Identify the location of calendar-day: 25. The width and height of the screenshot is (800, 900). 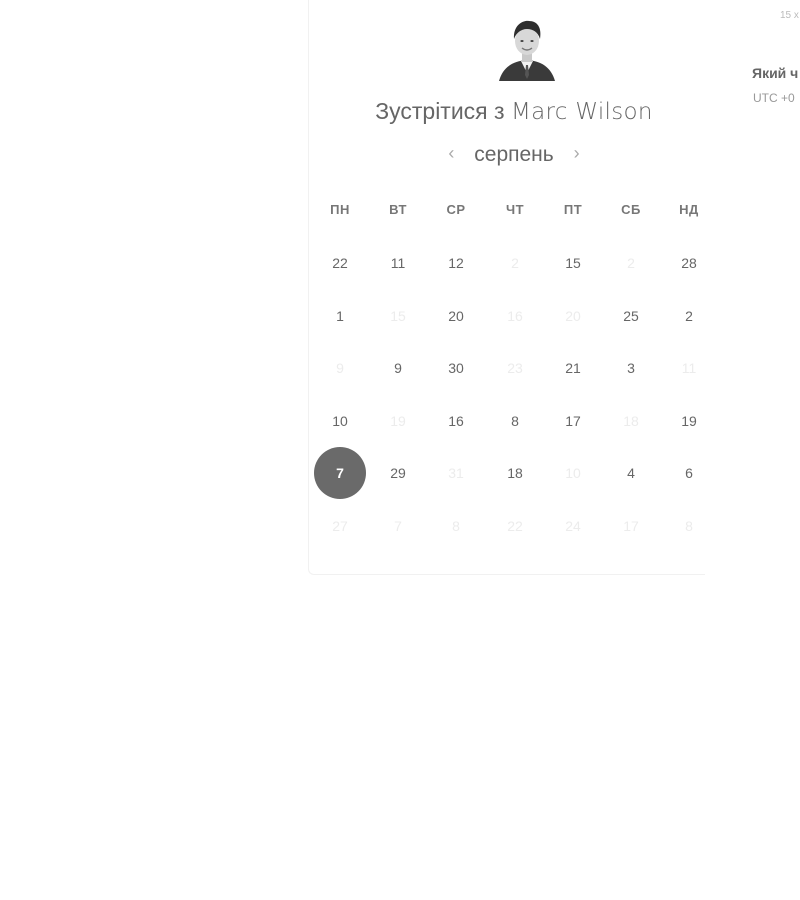
(631, 316).